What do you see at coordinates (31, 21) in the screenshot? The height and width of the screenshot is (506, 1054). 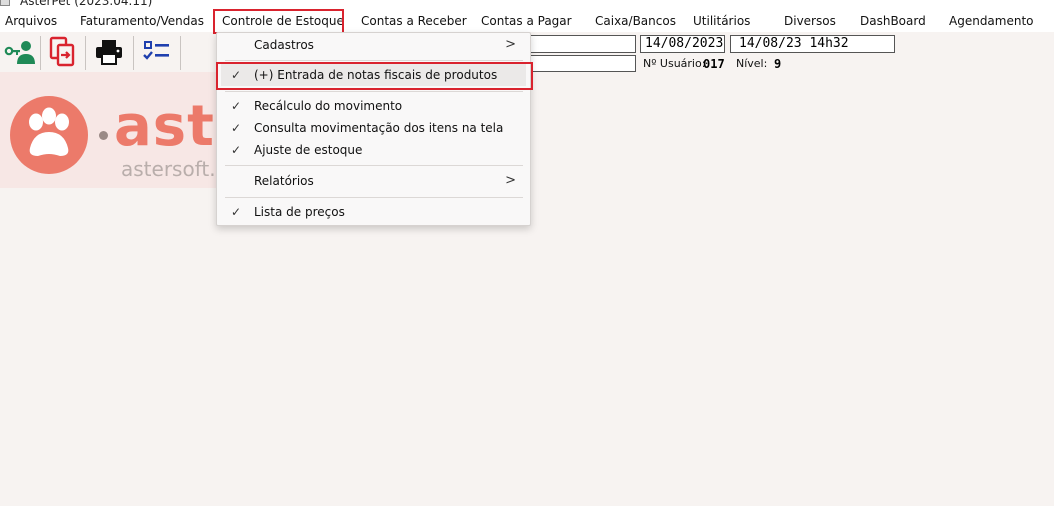 I see `menu-arquivos: Arquivos` at bounding box center [31, 21].